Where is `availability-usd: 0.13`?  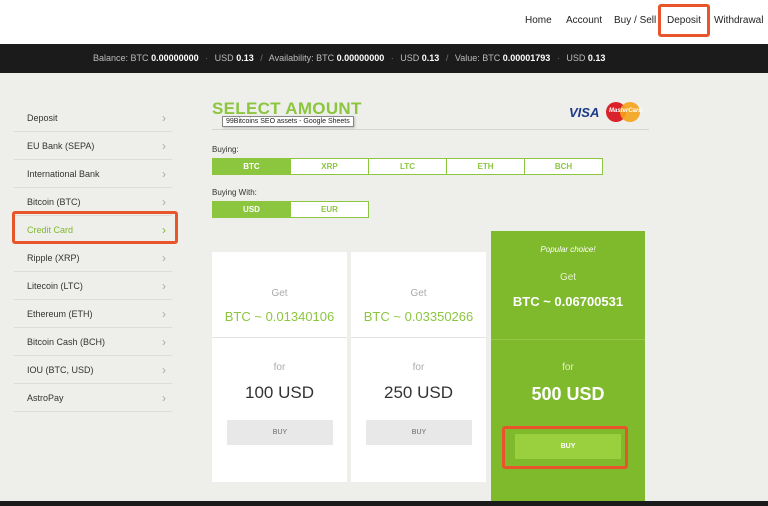
availability-usd: 0.13 is located at coordinates (430, 58).